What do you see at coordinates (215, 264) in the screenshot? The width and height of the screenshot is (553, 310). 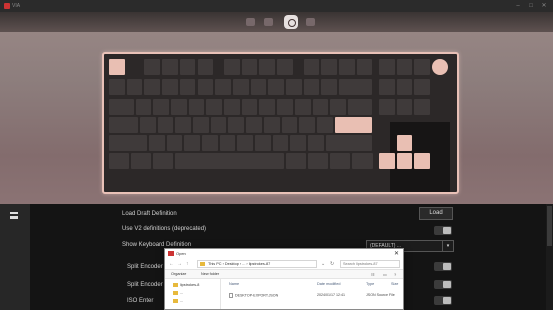 I see `path-segment-1: This PC` at bounding box center [215, 264].